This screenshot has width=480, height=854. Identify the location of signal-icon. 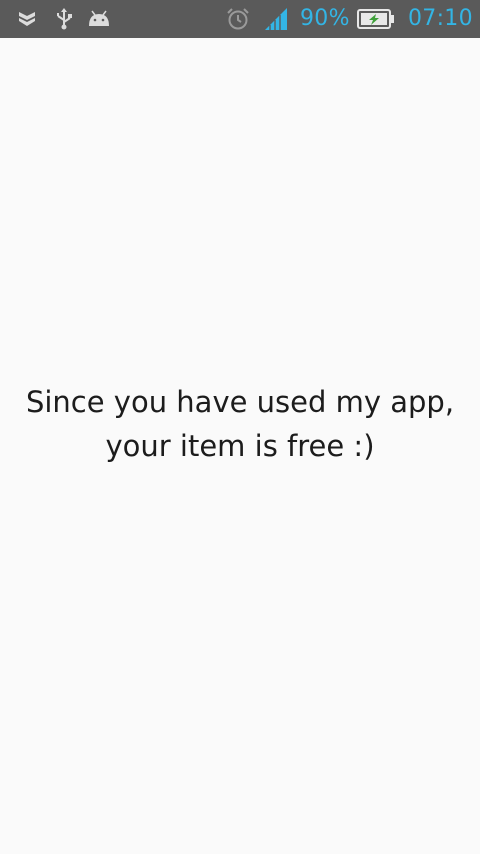
(276, 19).